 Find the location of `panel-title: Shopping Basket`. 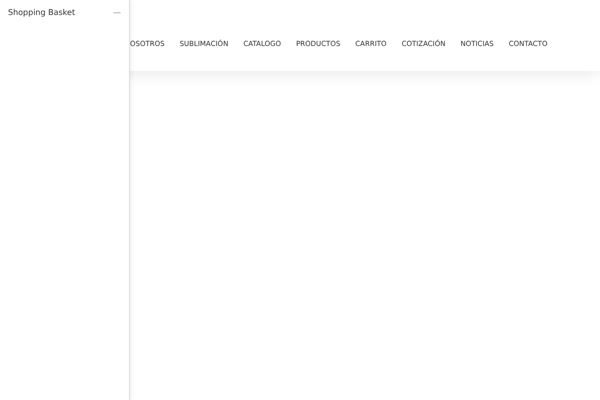

panel-title: Shopping Basket is located at coordinates (42, 13).